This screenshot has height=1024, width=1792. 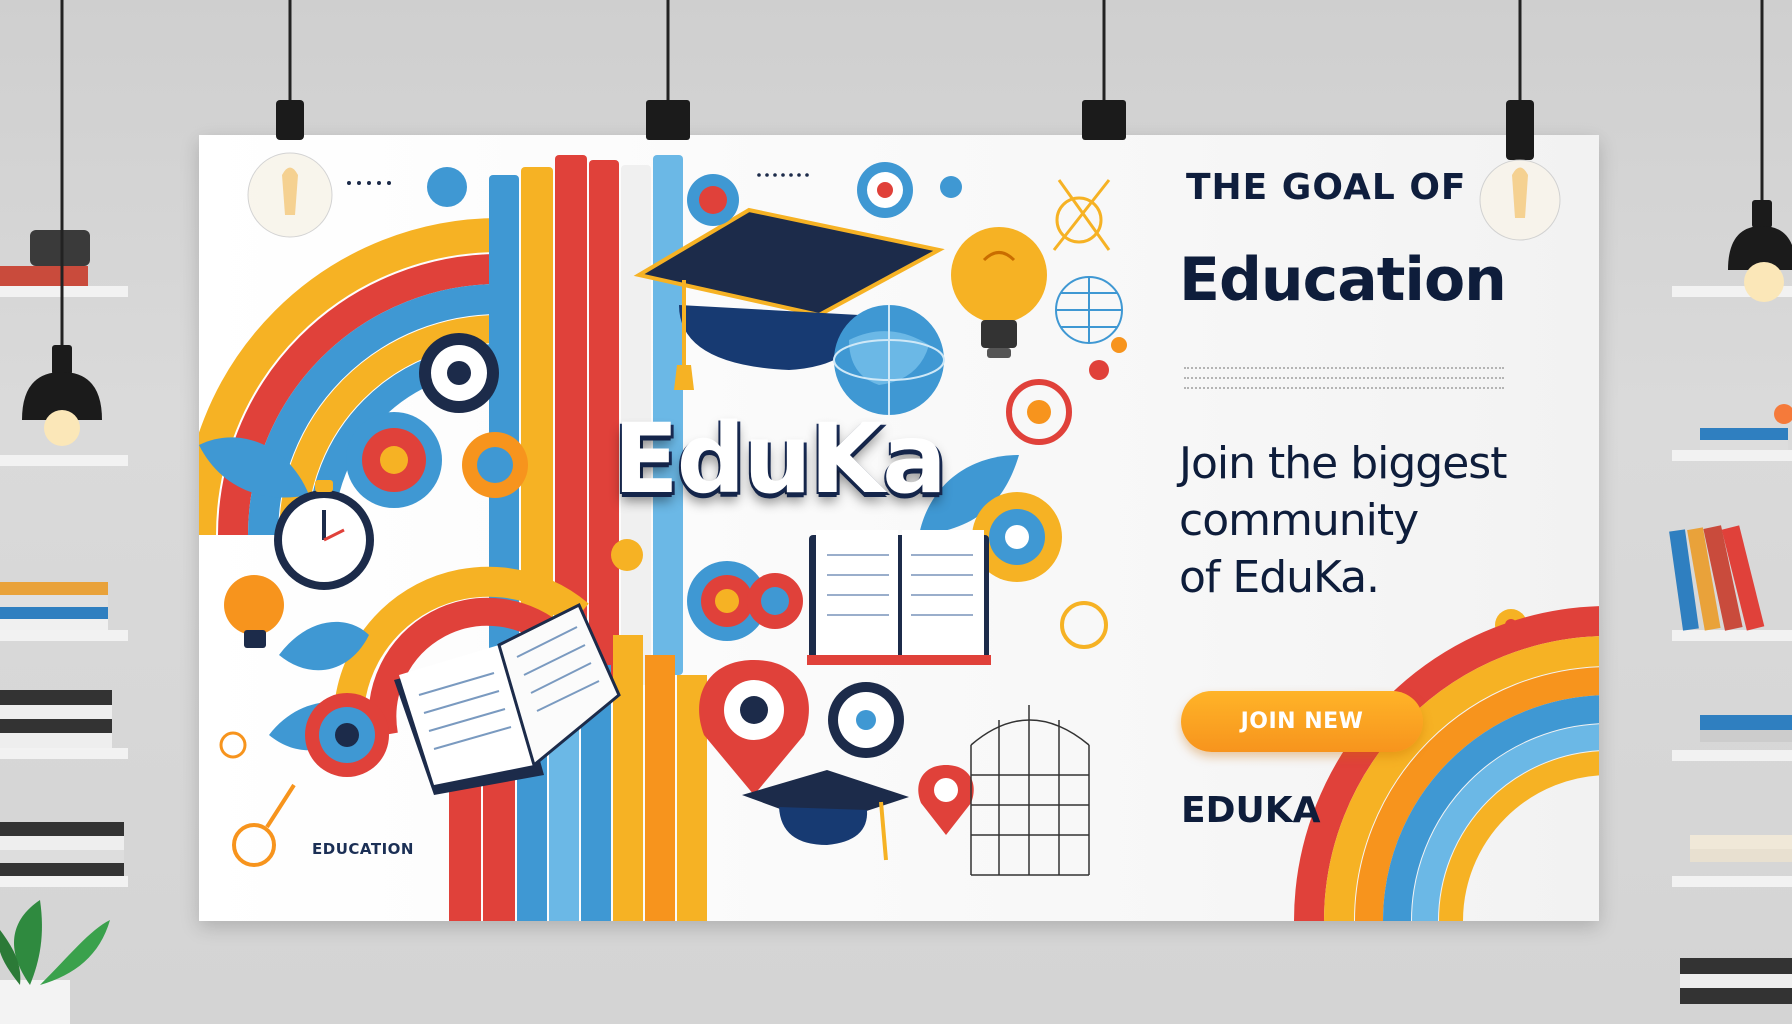 What do you see at coordinates (1089, 310) in the screenshot?
I see `wireframe-globe-icon` at bounding box center [1089, 310].